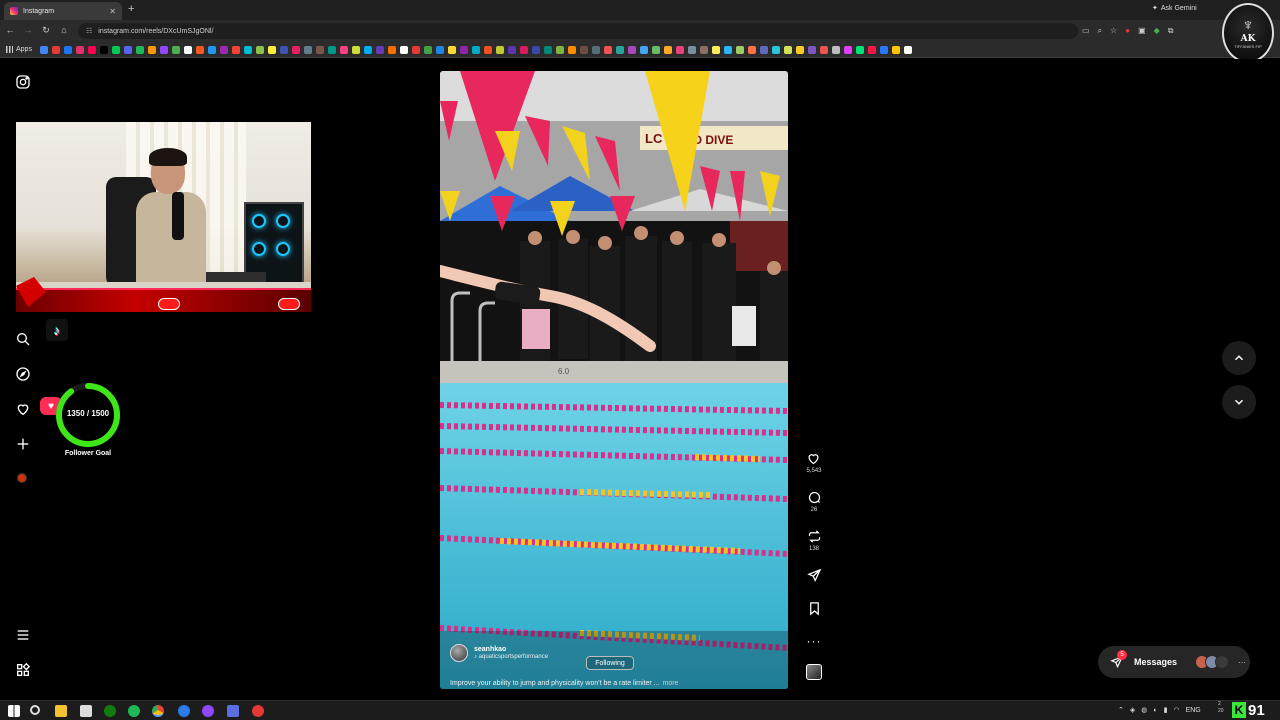 The height and width of the screenshot is (720, 1280). I want to click on explore-icon, so click(23, 374).